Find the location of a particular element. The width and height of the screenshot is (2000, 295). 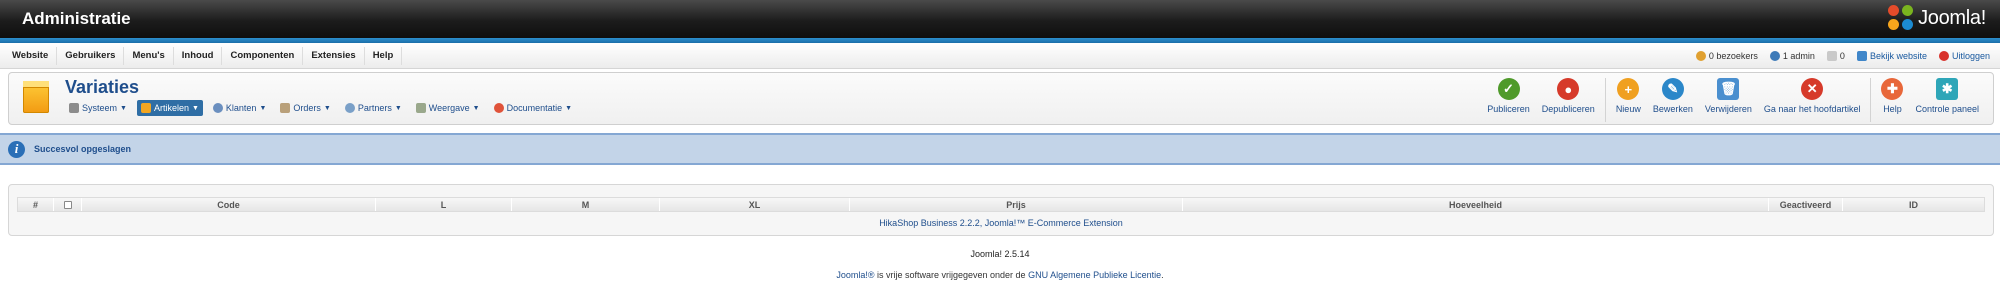

joomla-logo-icon is located at coordinates (1901, 18).